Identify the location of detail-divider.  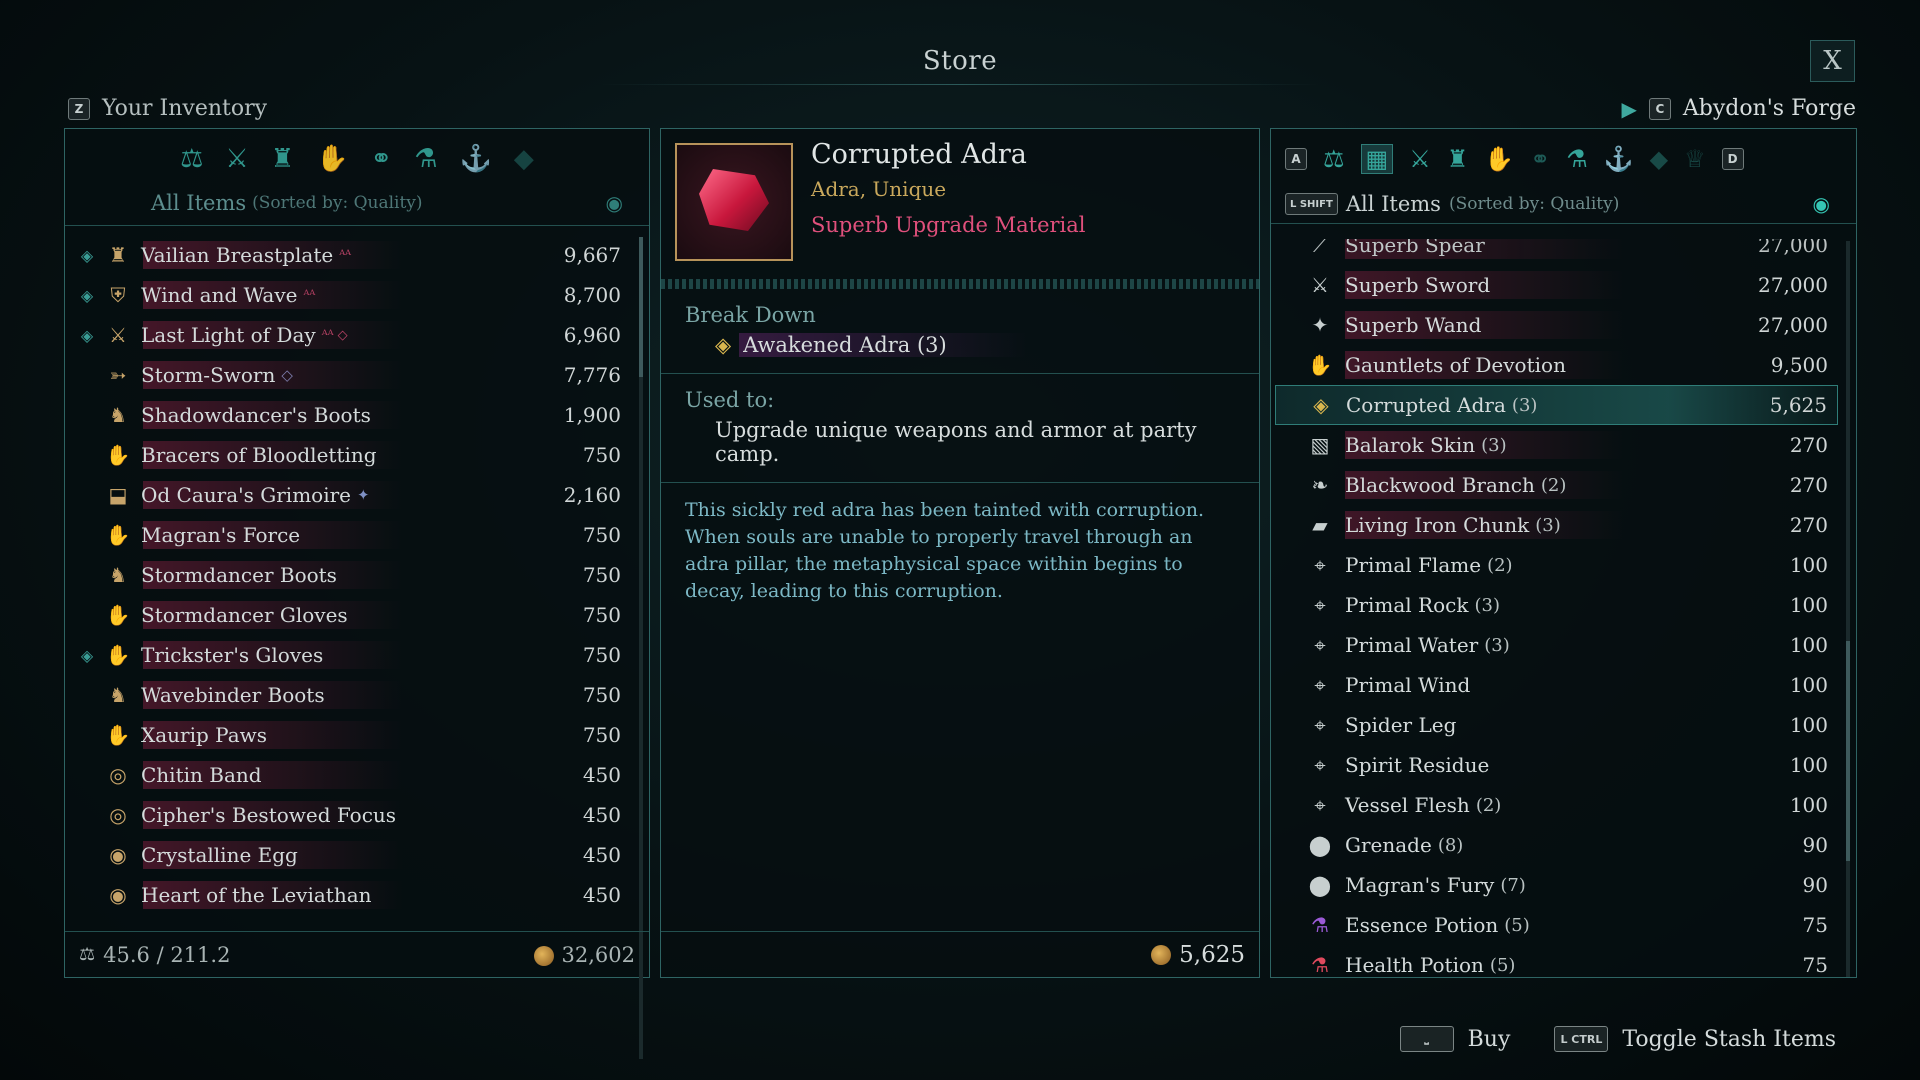
(960, 284).